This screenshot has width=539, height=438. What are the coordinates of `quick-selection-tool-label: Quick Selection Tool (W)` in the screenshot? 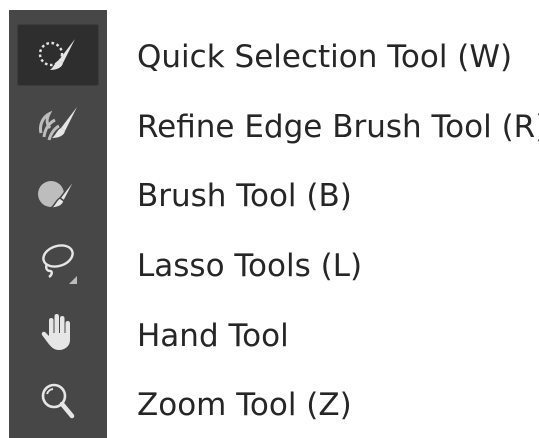 It's located at (325, 57).